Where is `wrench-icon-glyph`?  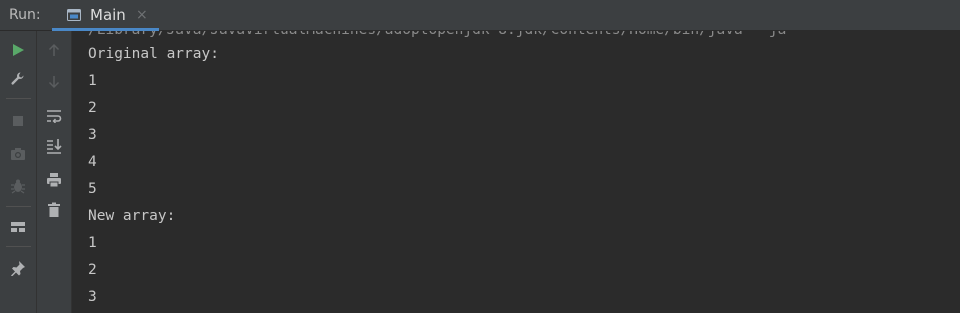
wrench-icon-glyph is located at coordinates (17, 78).